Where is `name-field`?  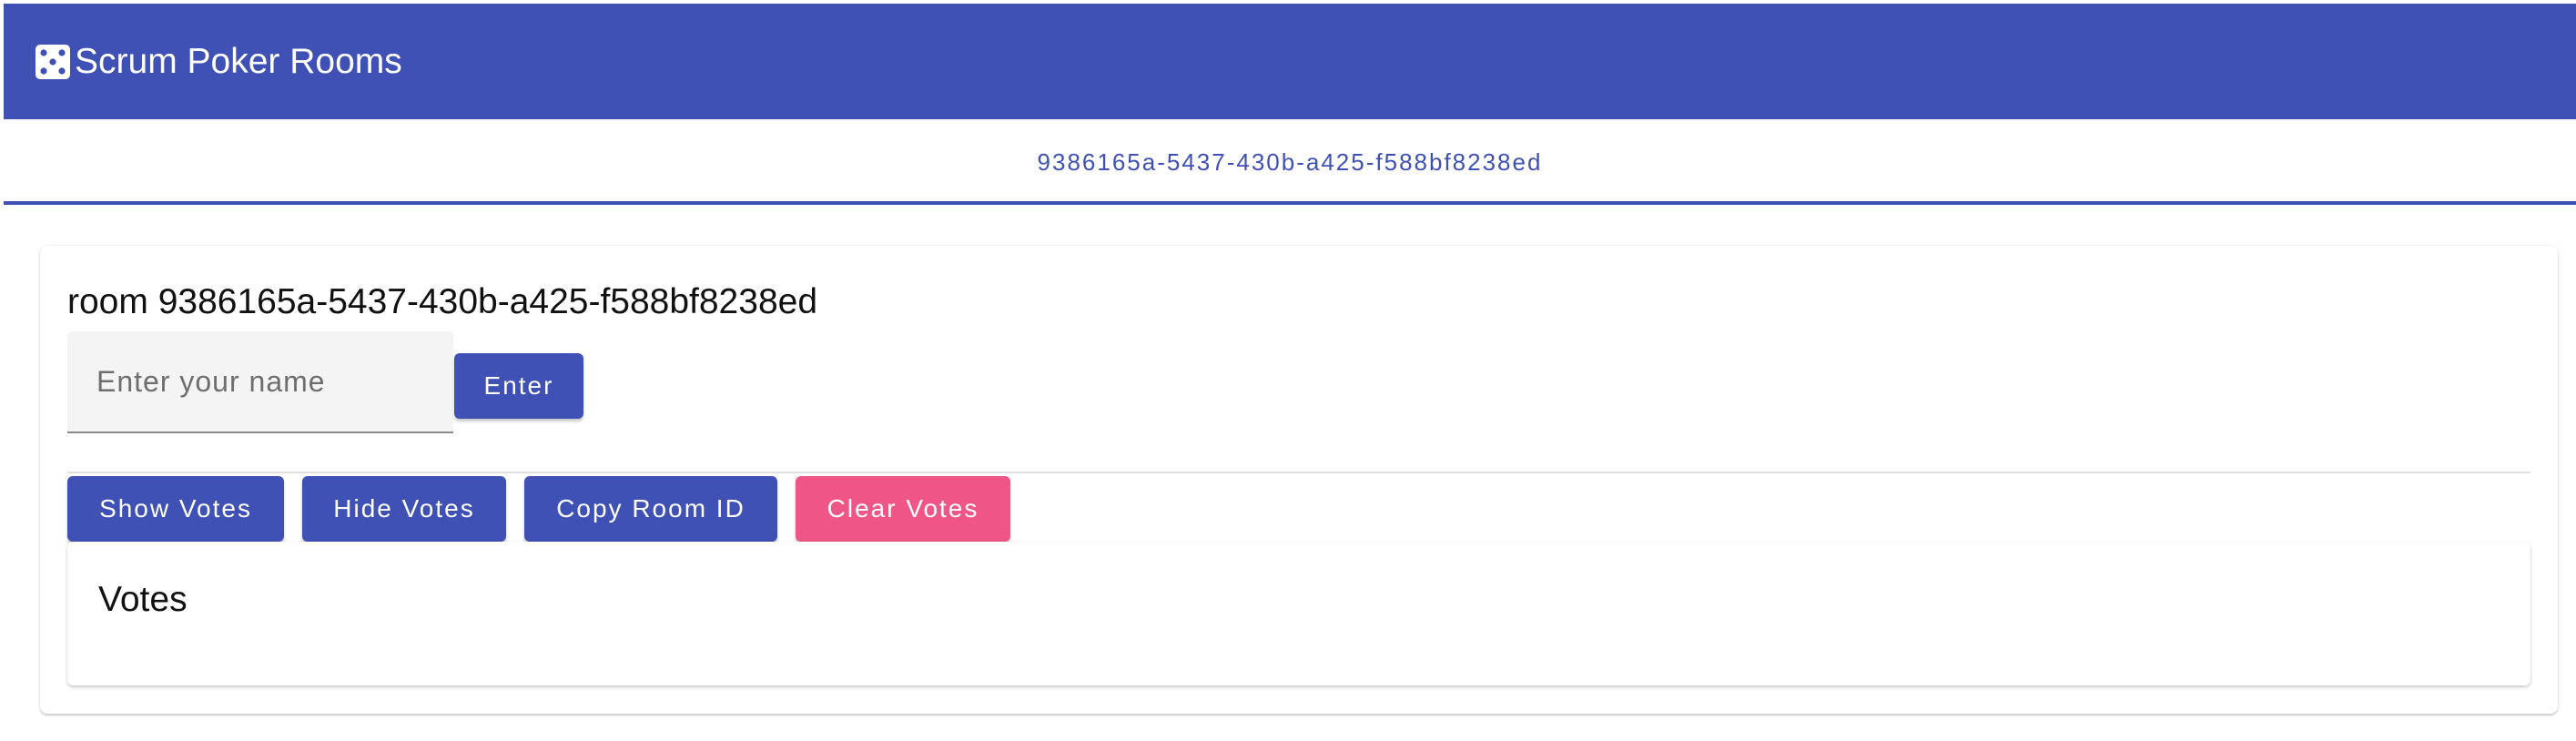 name-field is located at coordinates (260, 382).